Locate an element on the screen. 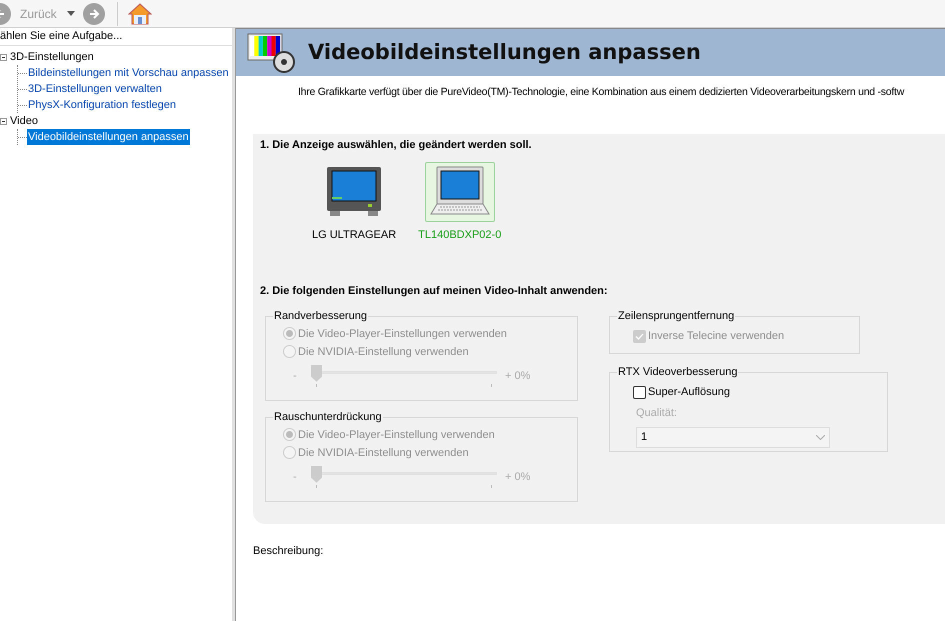 The width and height of the screenshot is (945, 621). display-label: TL140BDXP02-0 is located at coordinates (460, 236).